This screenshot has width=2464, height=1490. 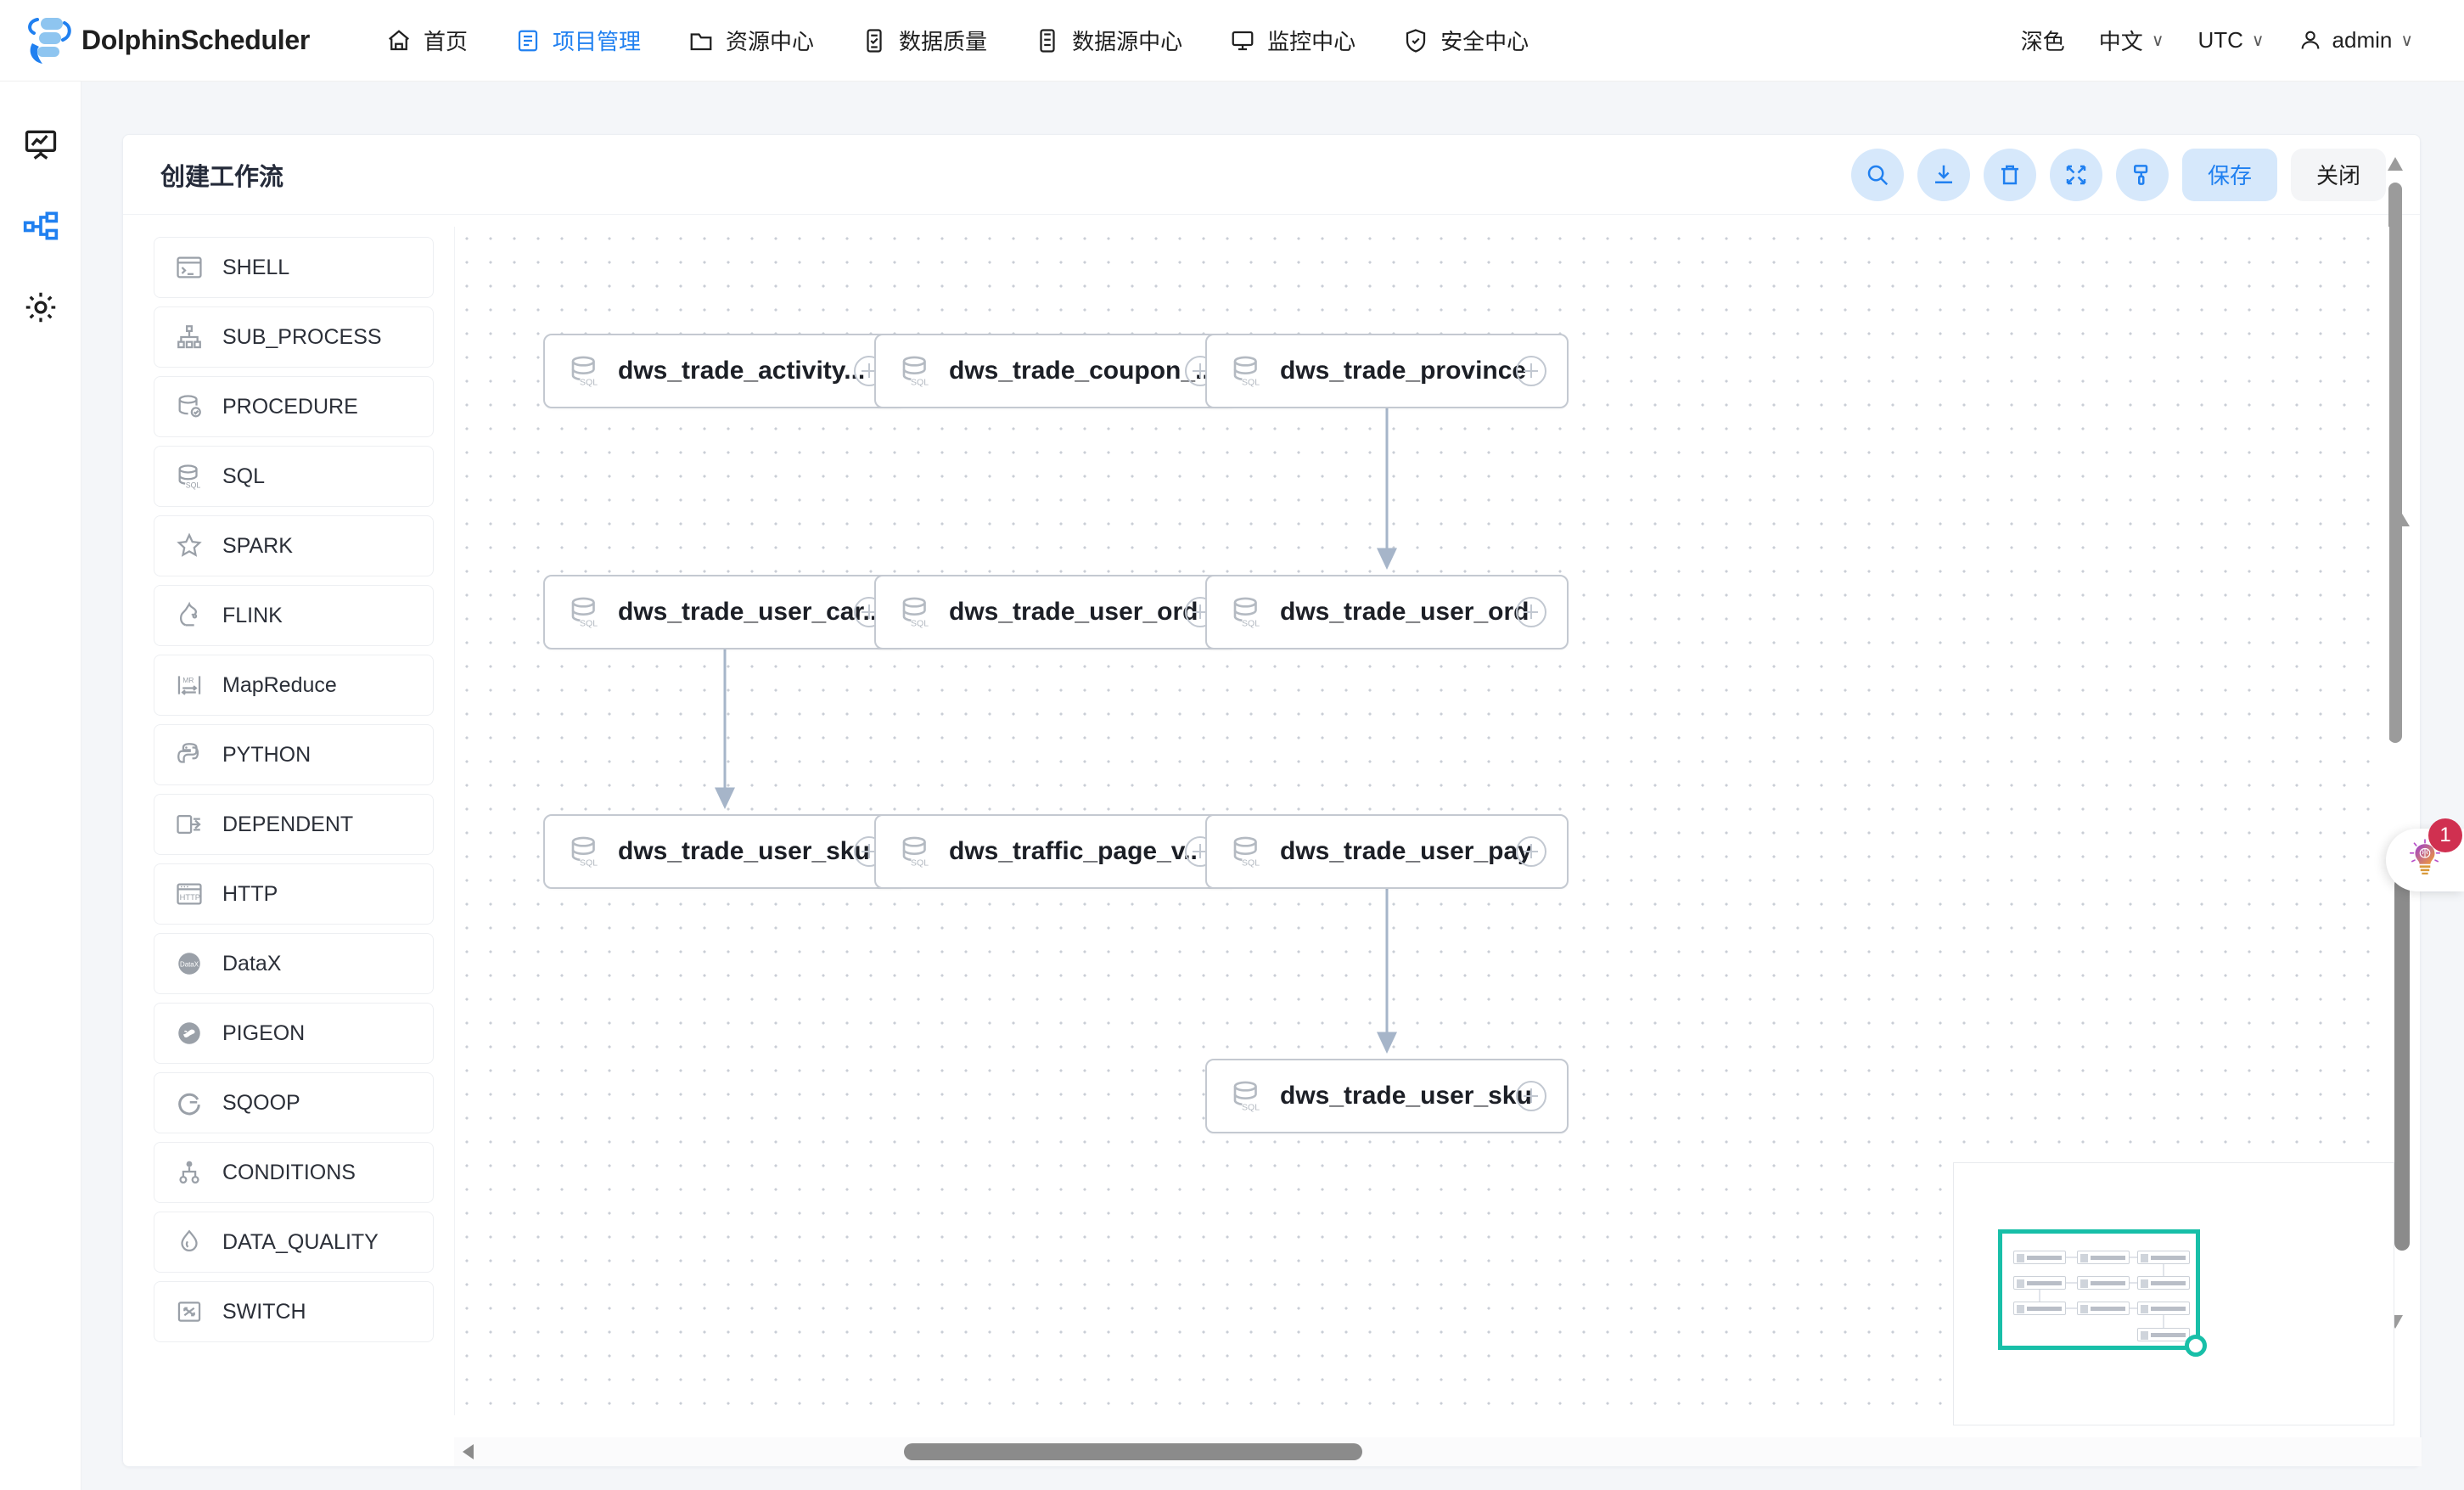 I want to click on format-icon, so click(x=2142, y=174).